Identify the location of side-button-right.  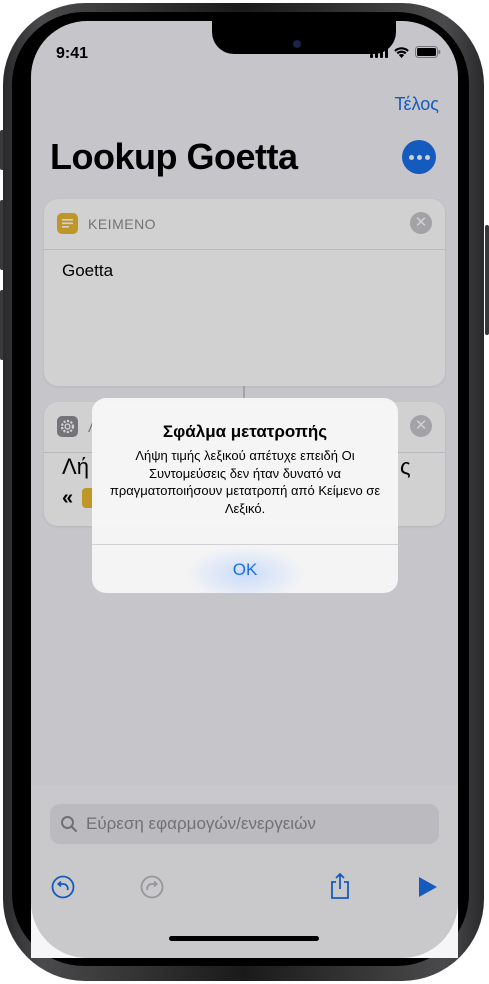
(487, 280).